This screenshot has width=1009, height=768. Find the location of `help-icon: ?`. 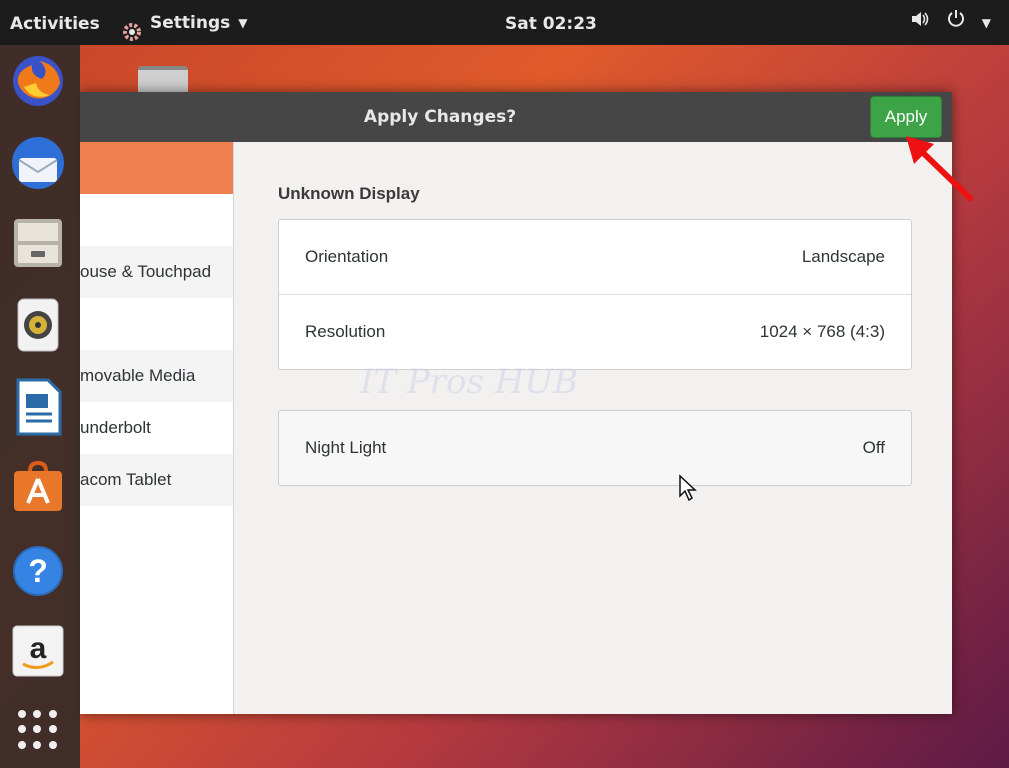

help-icon: ? is located at coordinates (38, 571).